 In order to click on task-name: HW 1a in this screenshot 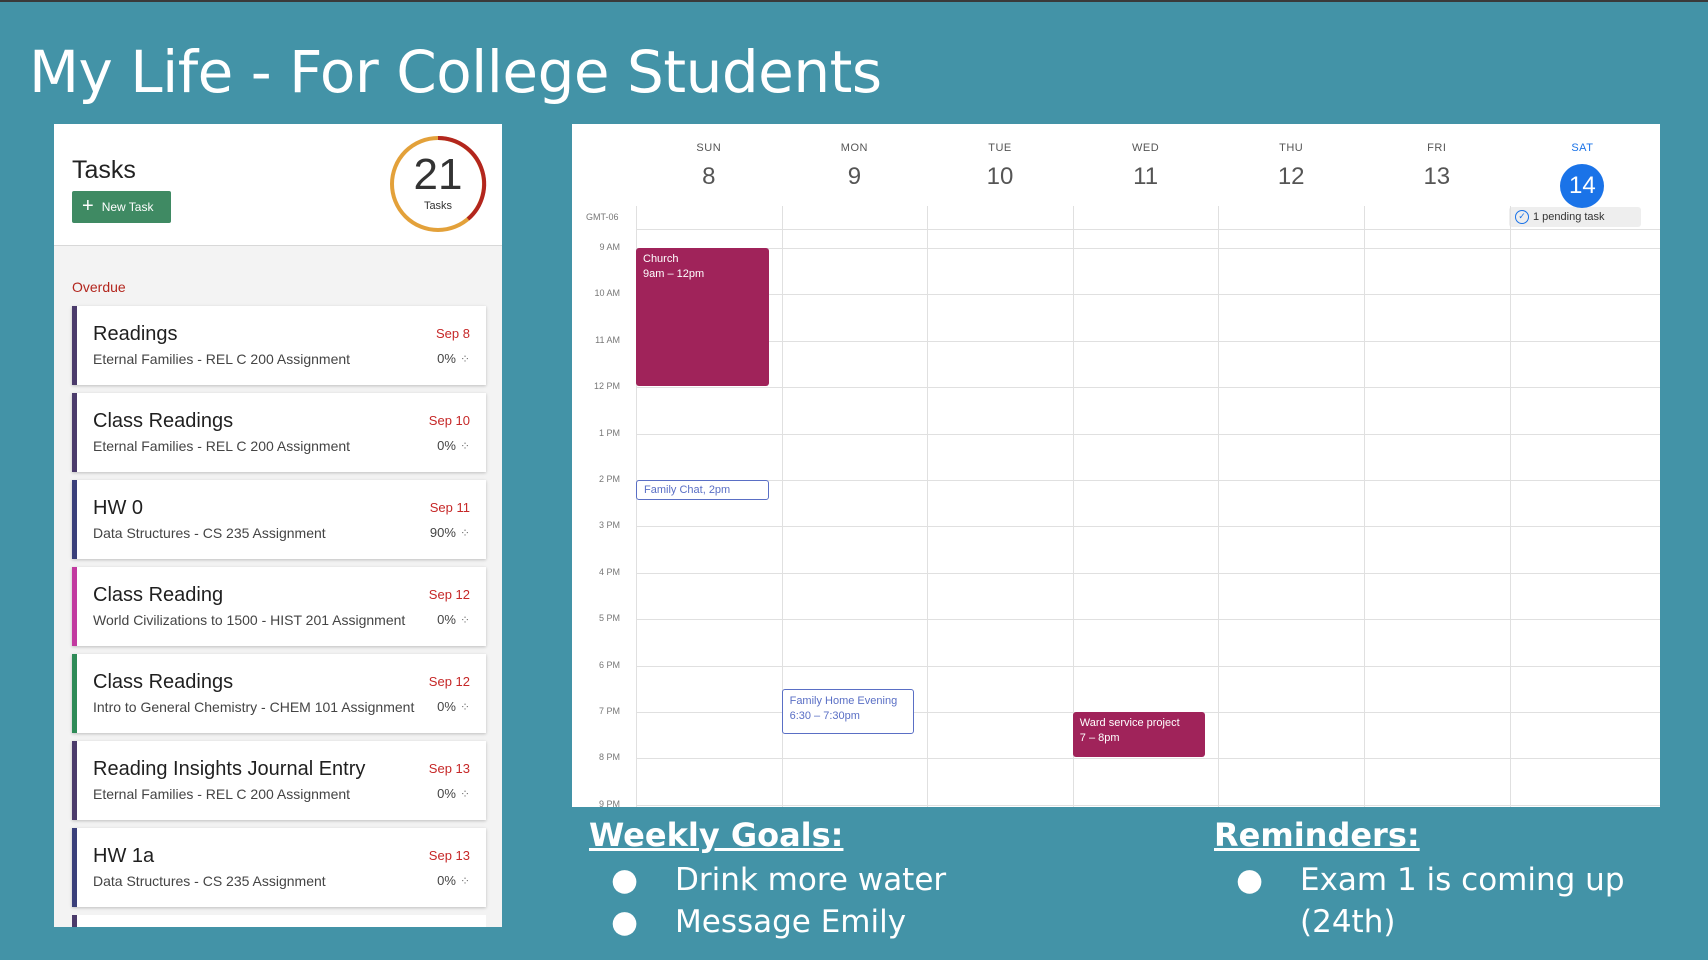, I will do `click(124, 856)`.